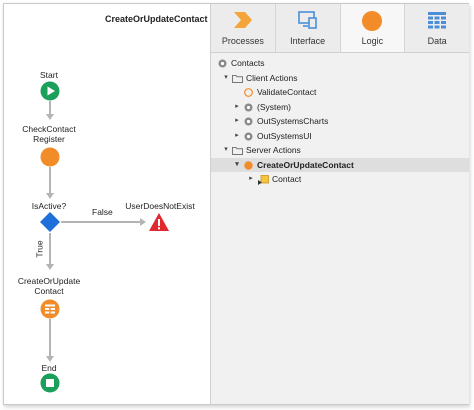 The width and height of the screenshot is (474, 410). I want to click on tree-item-system: ▸ (System), so click(340, 107).